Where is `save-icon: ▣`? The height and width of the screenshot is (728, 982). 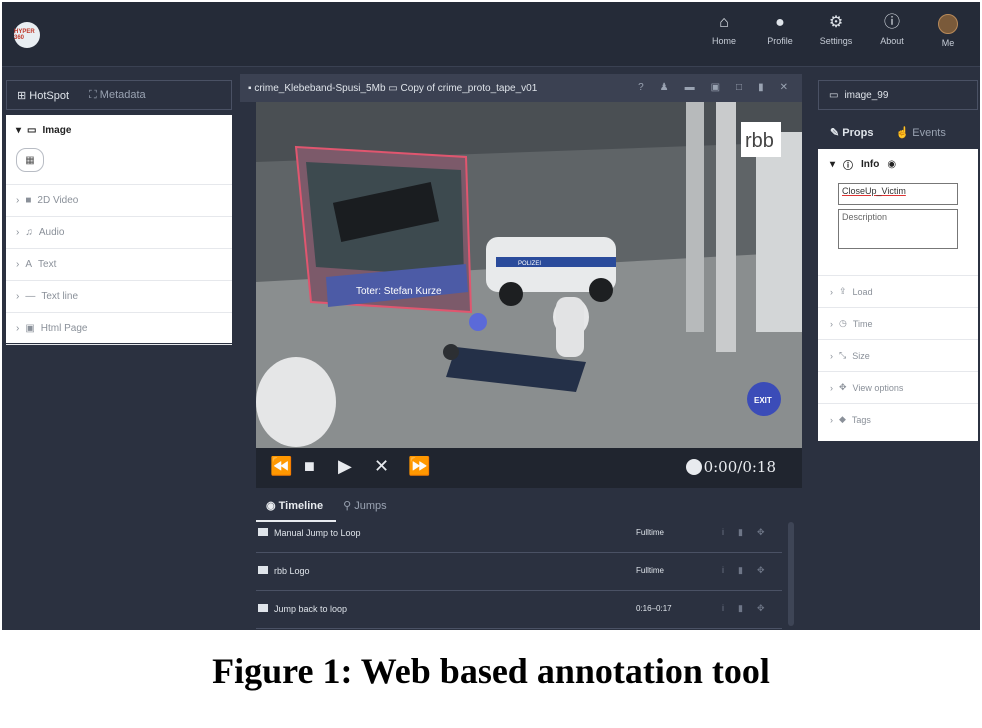 save-icon: ▣ is located at coordinates (715, 87).